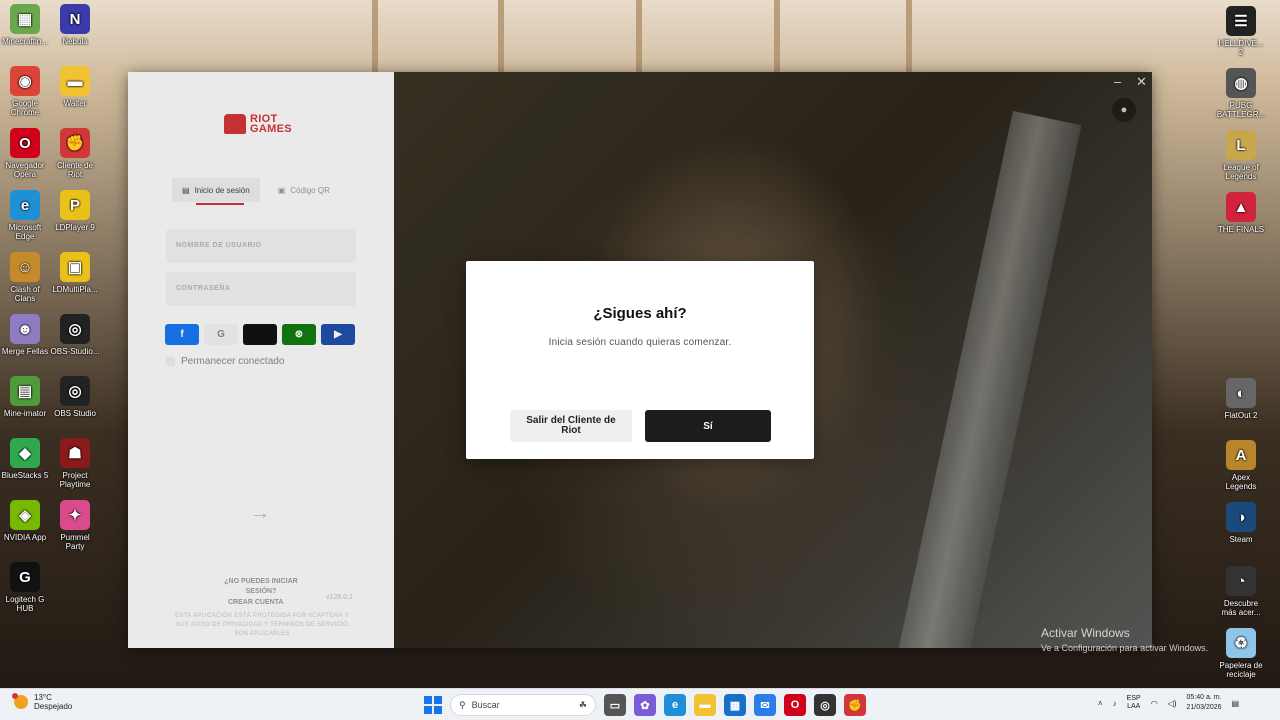  I want to click on obs-taskbar-icon: ◎, so click(825, 705).